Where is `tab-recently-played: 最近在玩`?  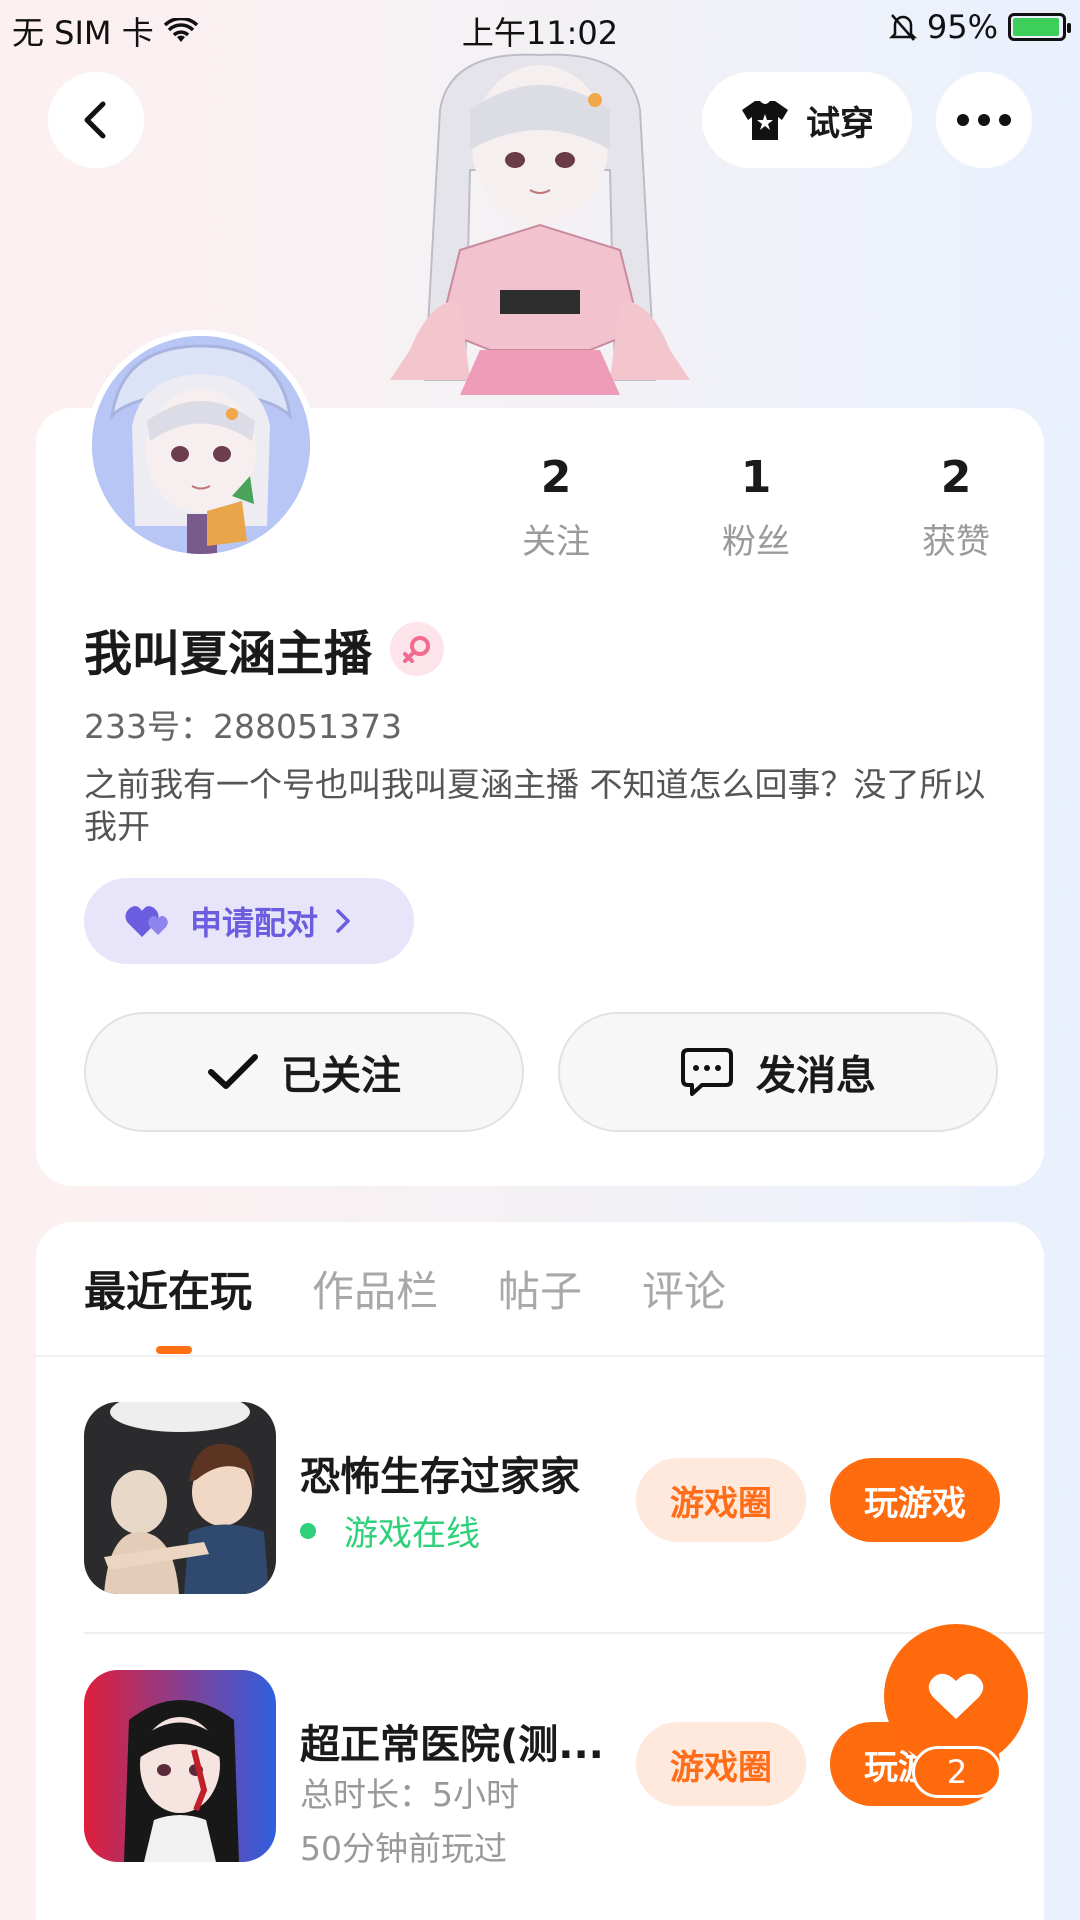 tab-recently-played: 最近在玩 is located at coordinates (168, 1306).